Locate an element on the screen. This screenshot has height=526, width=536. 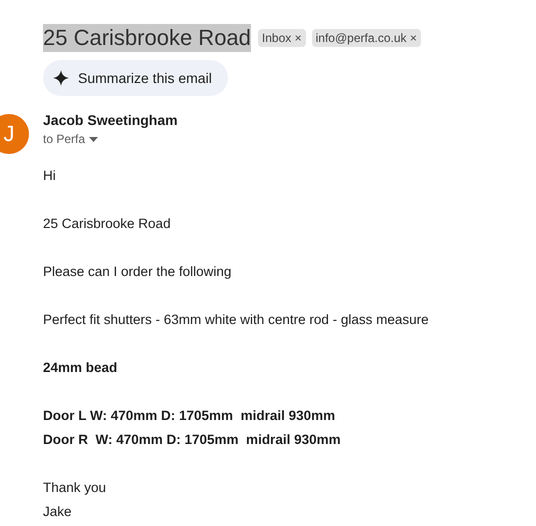
label-chip: Inbox × is located at coordinates (282, 38).